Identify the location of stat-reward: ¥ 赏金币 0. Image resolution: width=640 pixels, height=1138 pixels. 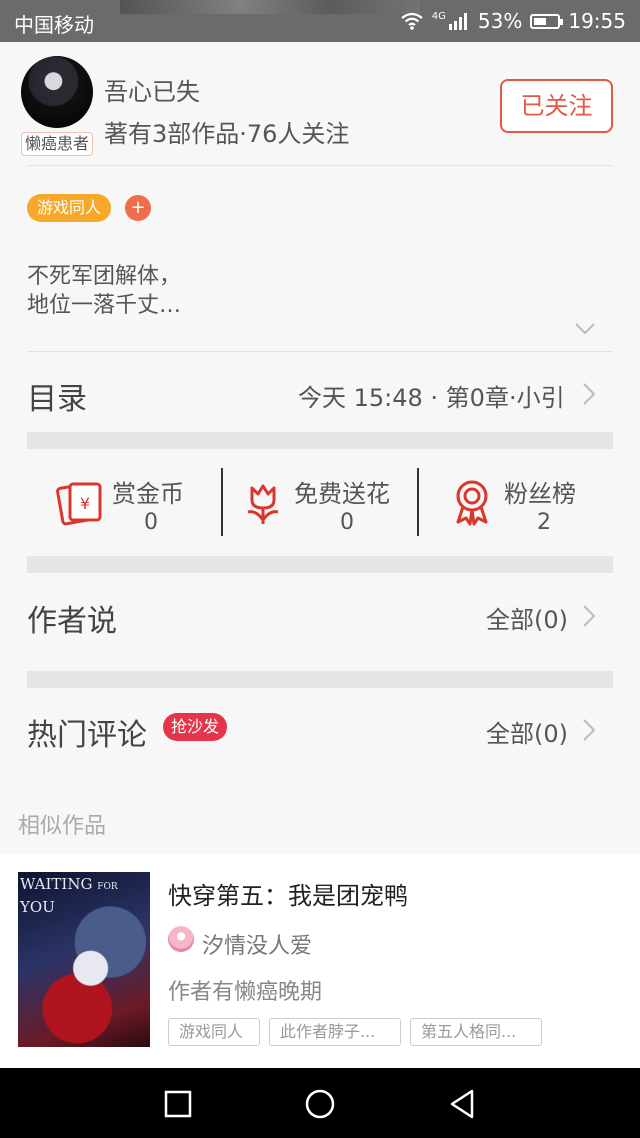
(136, 503).